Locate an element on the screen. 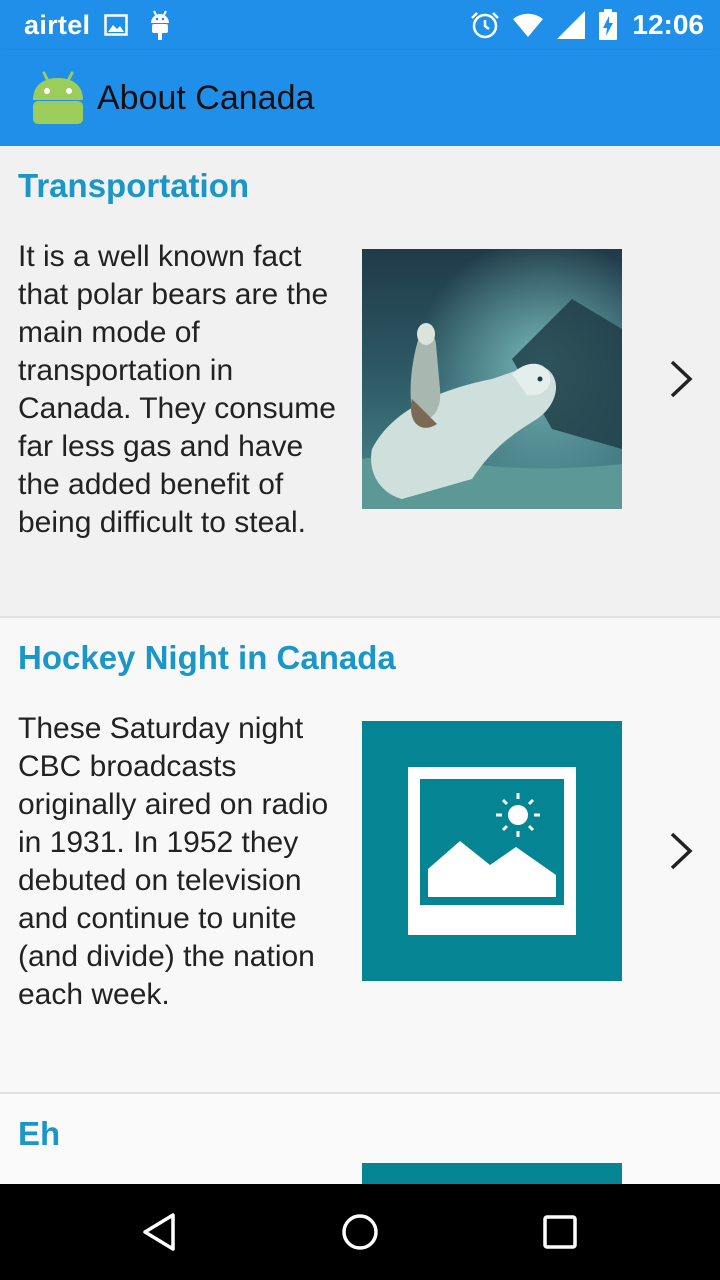 This screenshot has width=720, height=1280. home-circle-icon is located at coordinates (360, 1232).